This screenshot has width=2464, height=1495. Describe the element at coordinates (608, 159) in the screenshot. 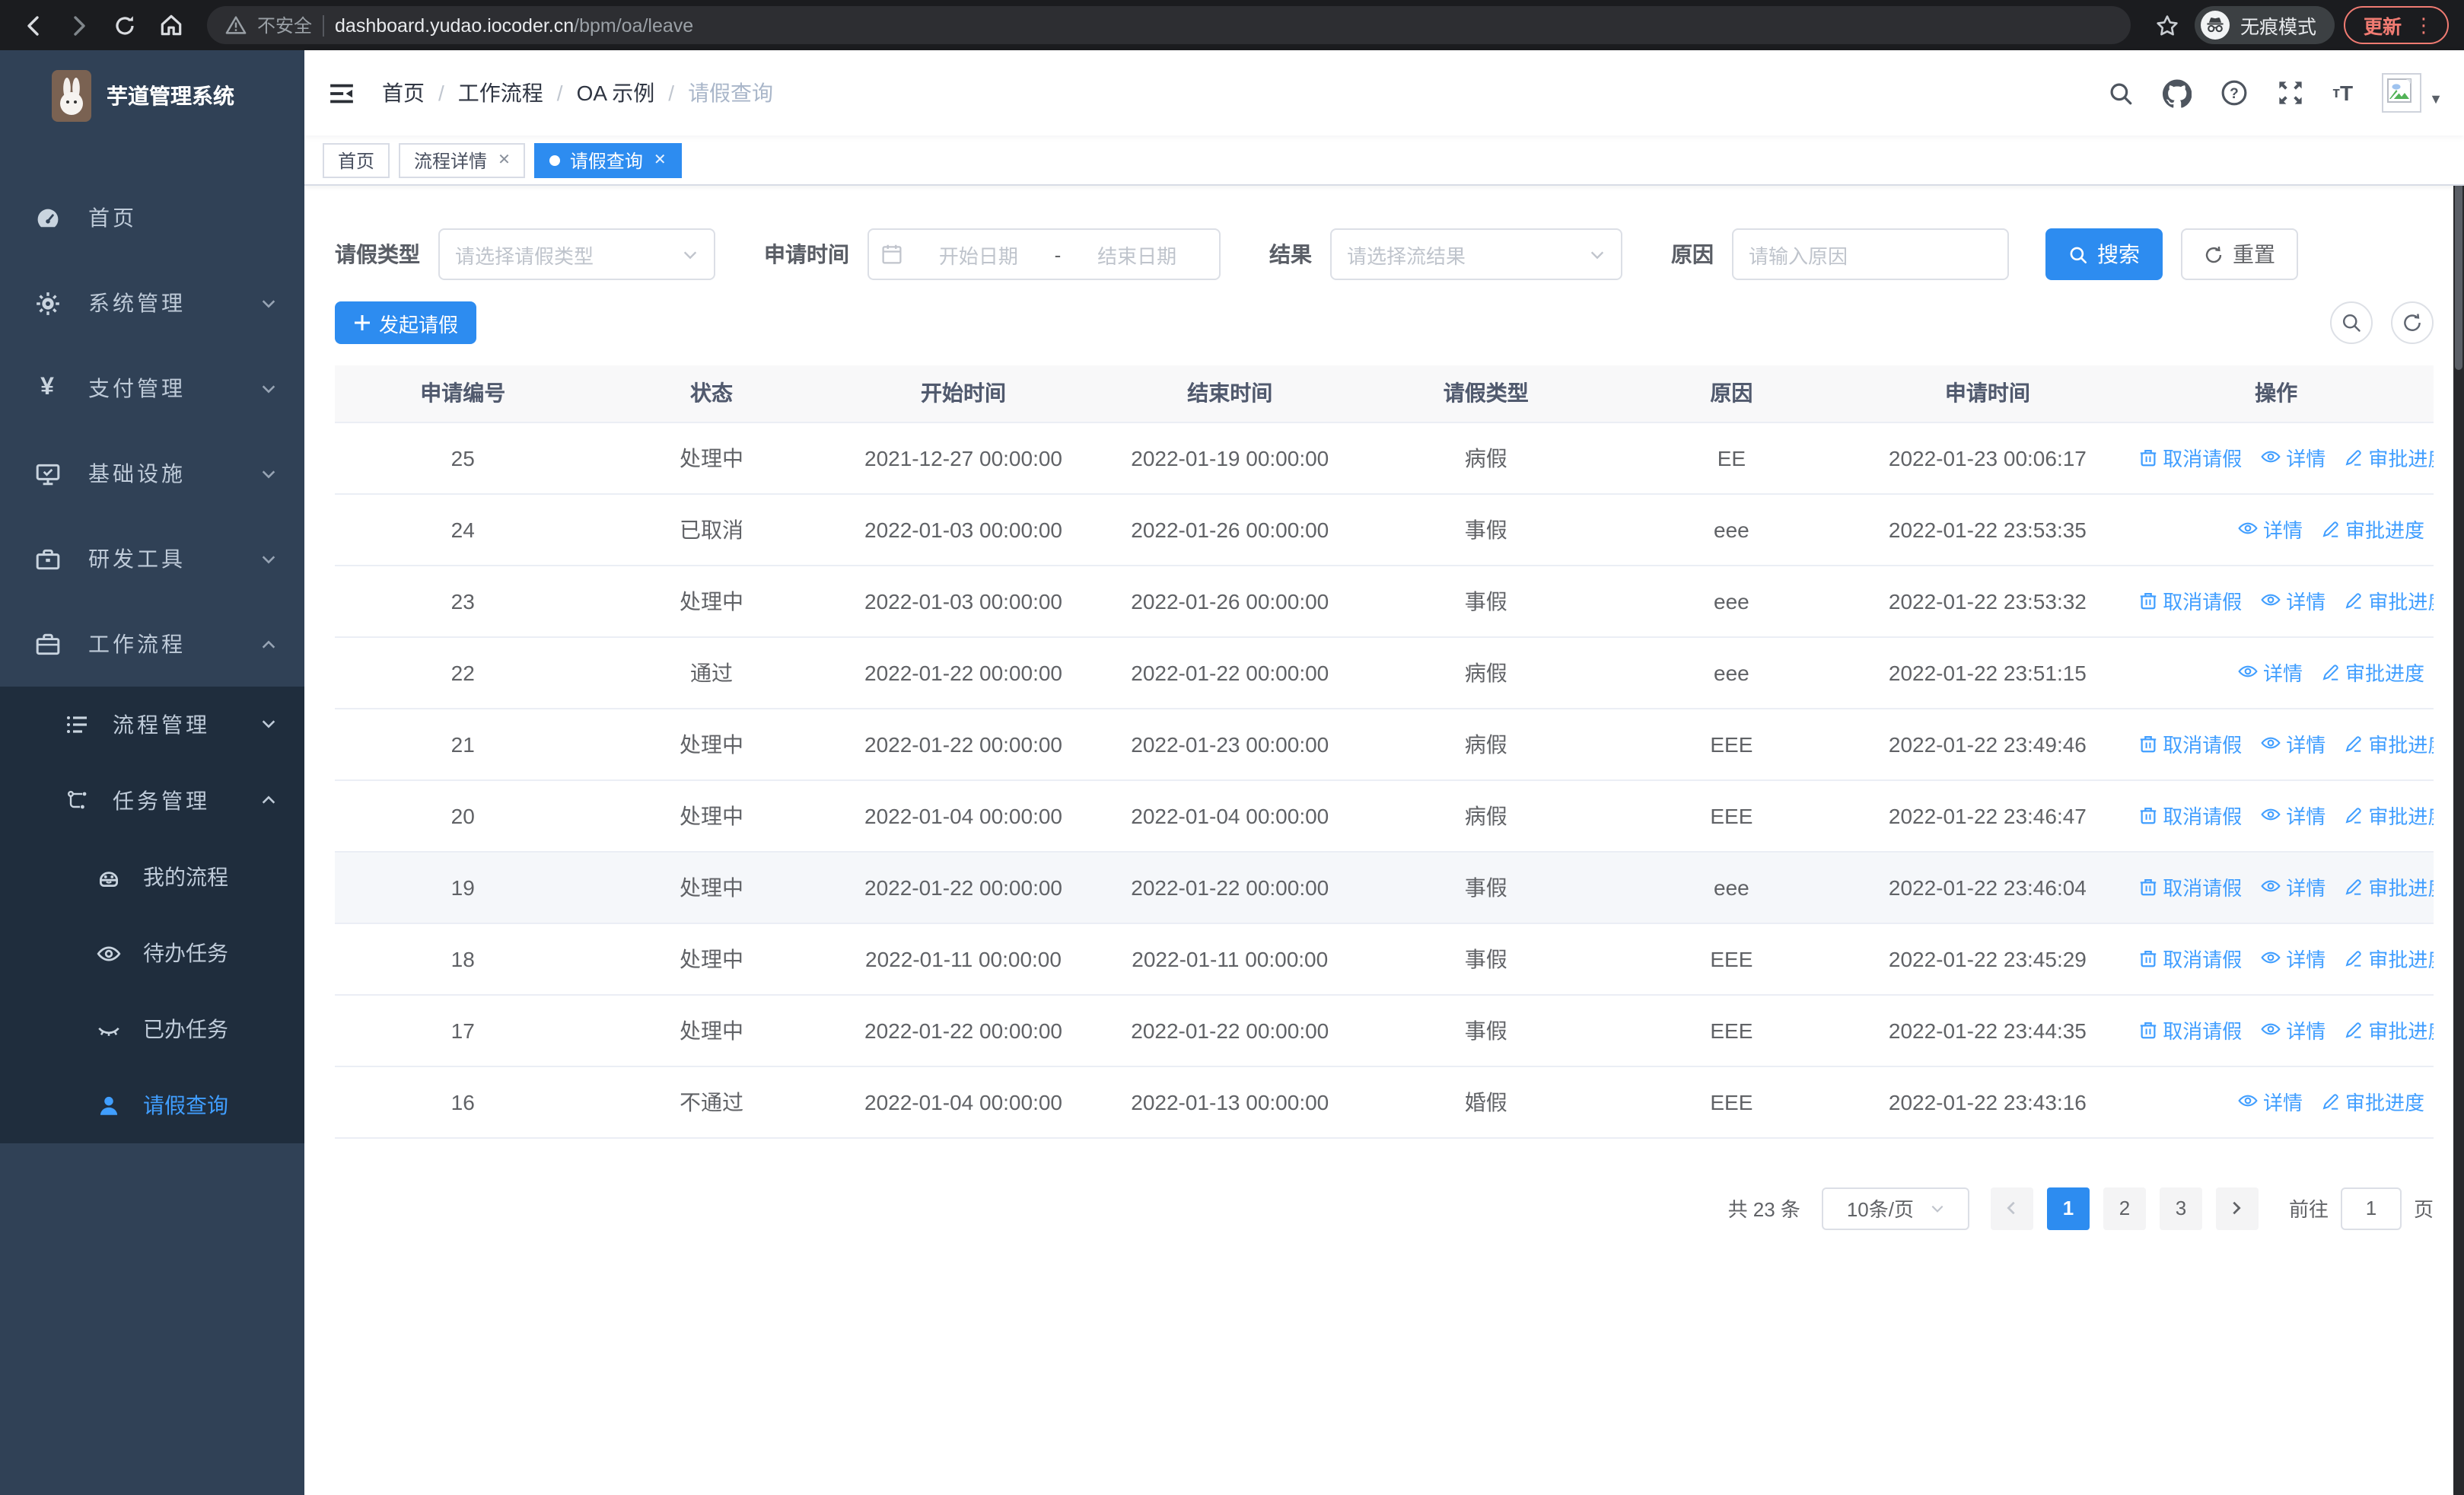

I see `tab-leave-query: 请假查询 ✕` at that location.